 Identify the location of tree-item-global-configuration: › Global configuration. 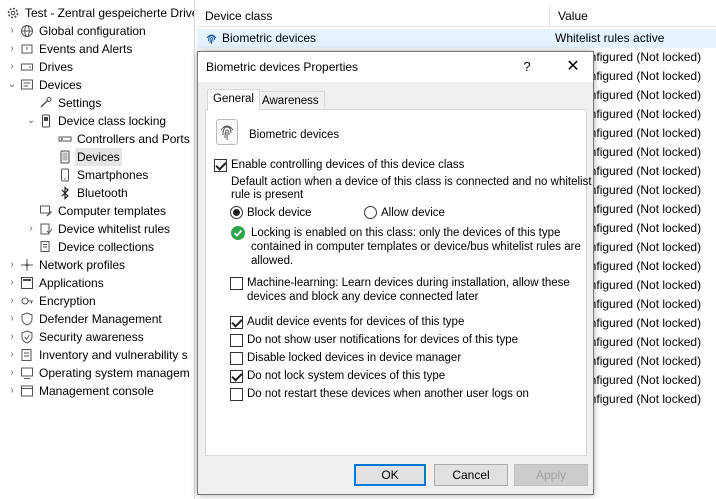
(75, 31).